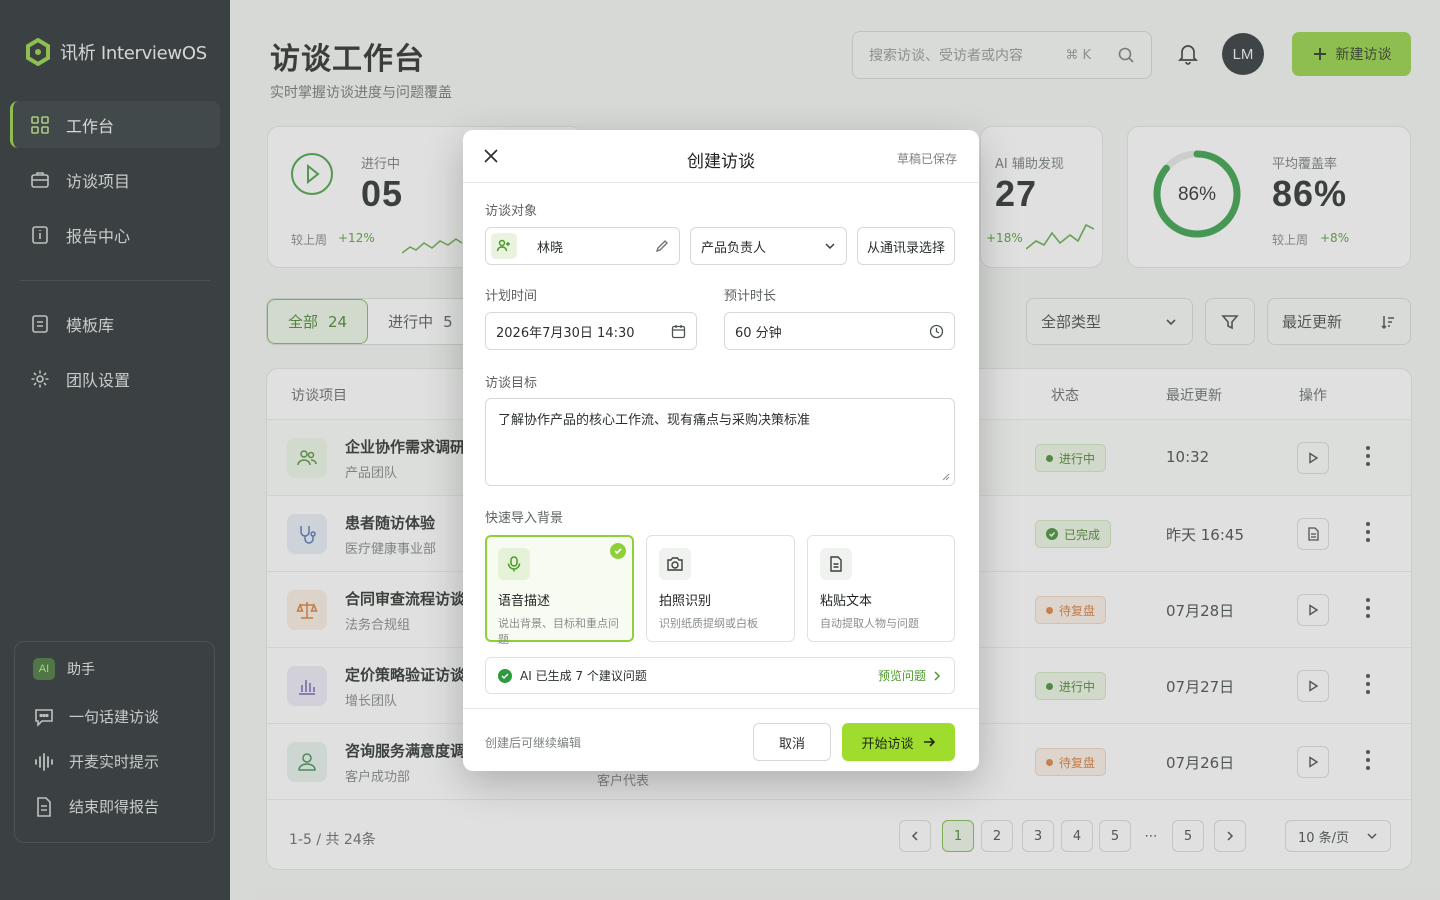 This screenshot has width=1440, height=900. I want to click on subject-name-value: 林晓, so click(550, 248).